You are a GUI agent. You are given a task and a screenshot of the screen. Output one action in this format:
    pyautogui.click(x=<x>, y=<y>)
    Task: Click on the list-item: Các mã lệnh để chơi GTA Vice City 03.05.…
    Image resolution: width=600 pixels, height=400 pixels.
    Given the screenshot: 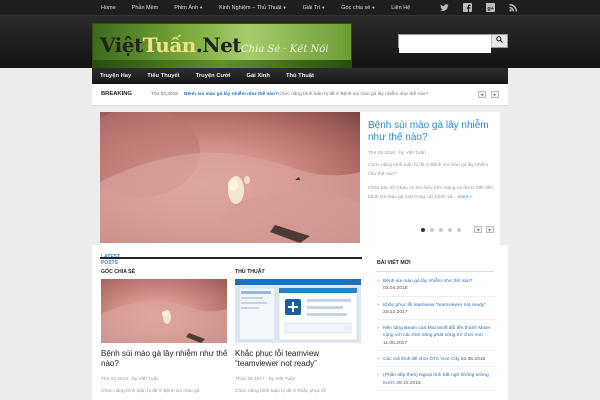 What is the action you would take?
    pyautogui.click(x=436, y=362)
    